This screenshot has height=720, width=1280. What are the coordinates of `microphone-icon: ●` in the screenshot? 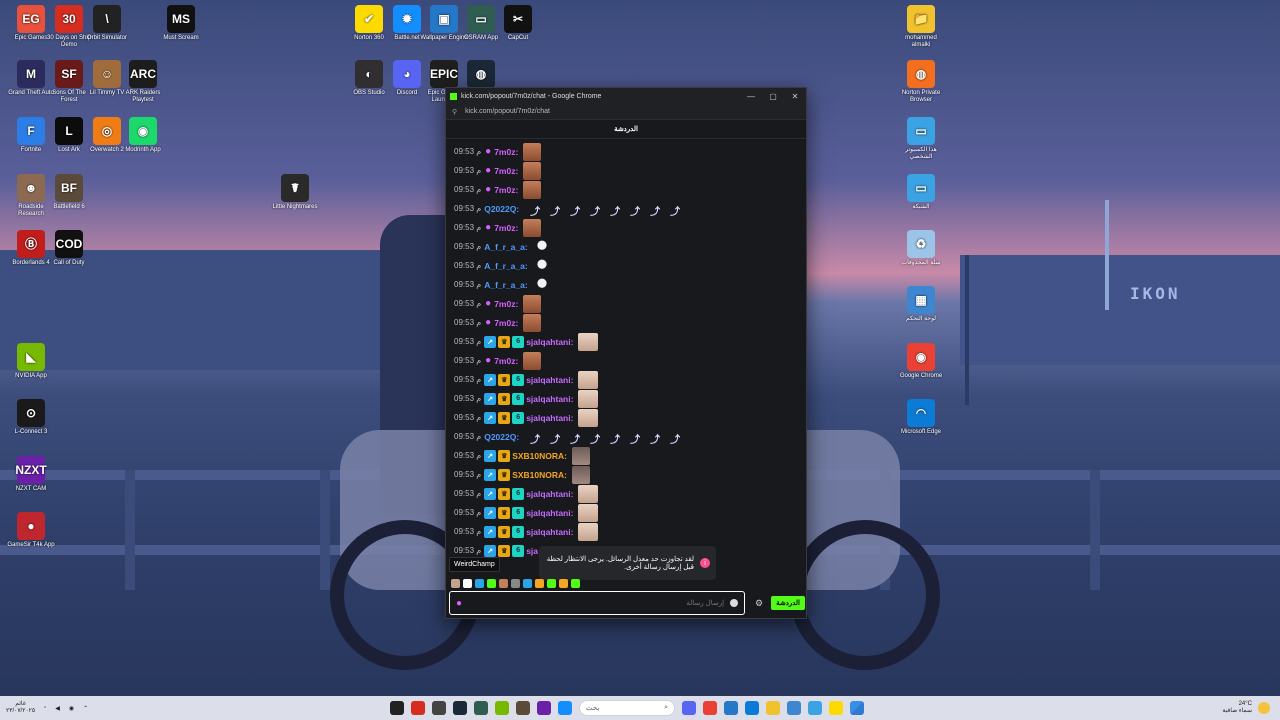 It's located at (459, 603).